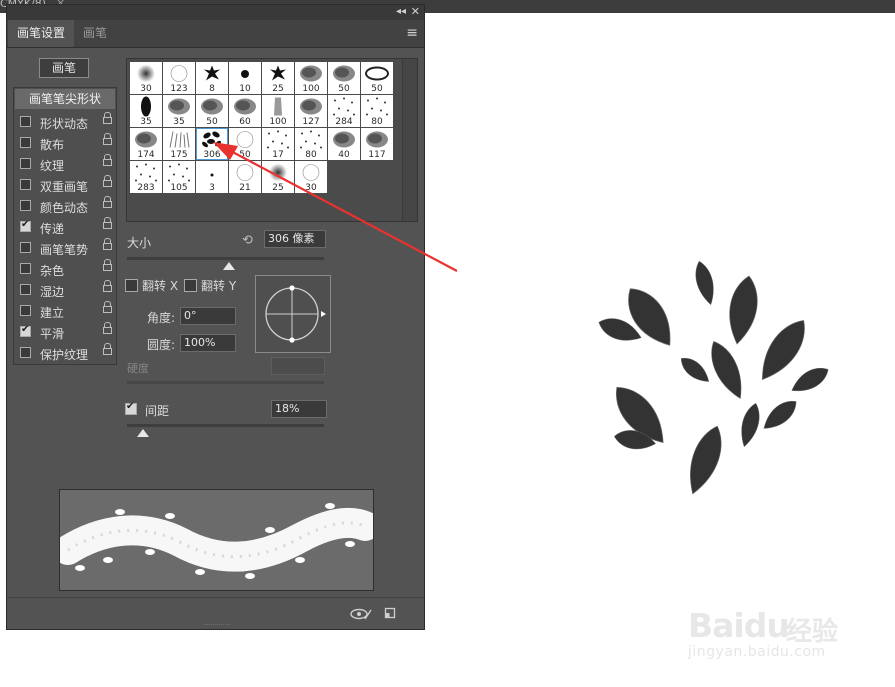 Image resolution: width=895 pixels, height=687 pixels. I want to click on option-label: 双重画笔, so click(64, 186).